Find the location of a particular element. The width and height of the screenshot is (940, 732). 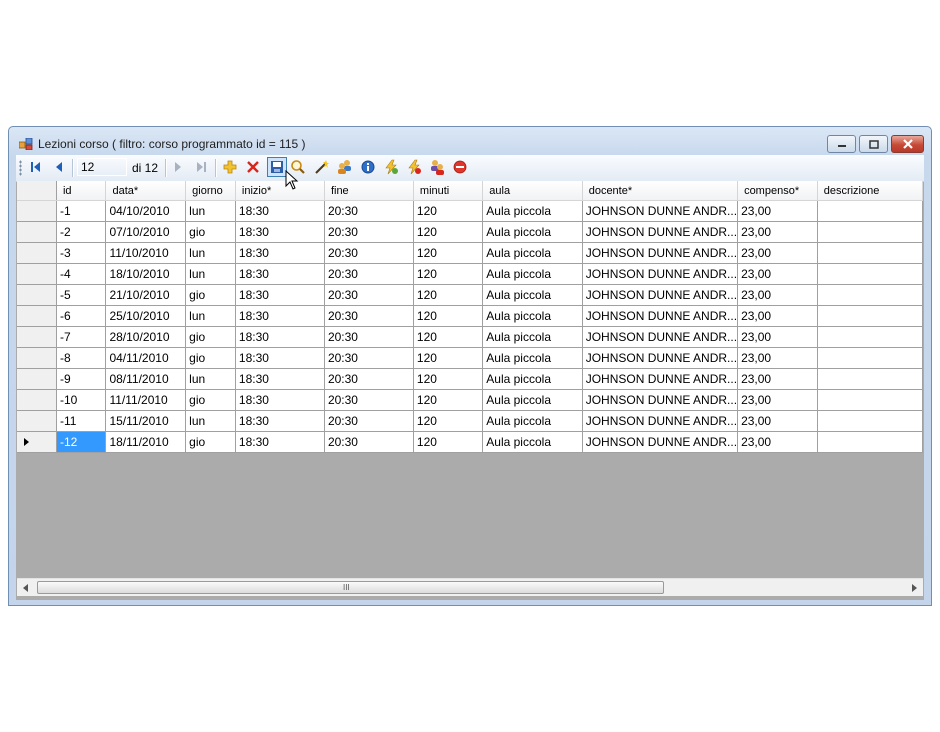

lightning-alt-button is located at coordinates (414, 167).